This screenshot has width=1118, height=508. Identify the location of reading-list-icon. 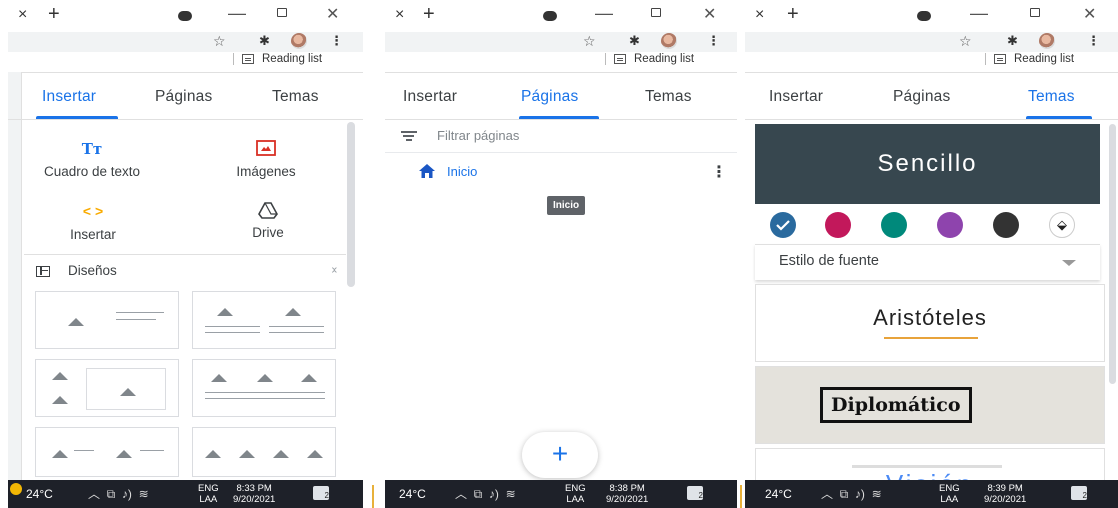
(620, 59).